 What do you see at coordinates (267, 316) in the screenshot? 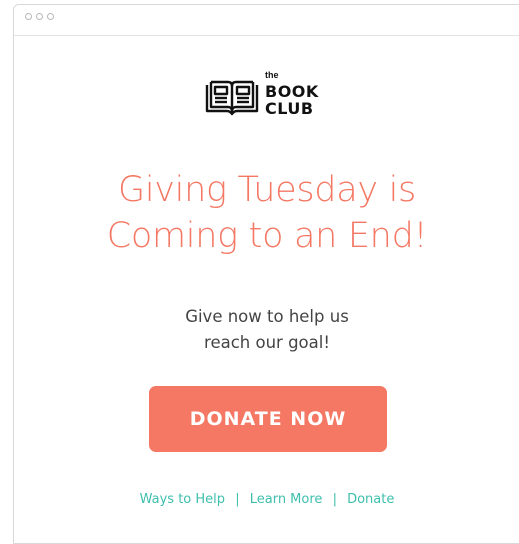
I see `subheadline-line-1: Give now to help us` at bounding box center [267, 316].